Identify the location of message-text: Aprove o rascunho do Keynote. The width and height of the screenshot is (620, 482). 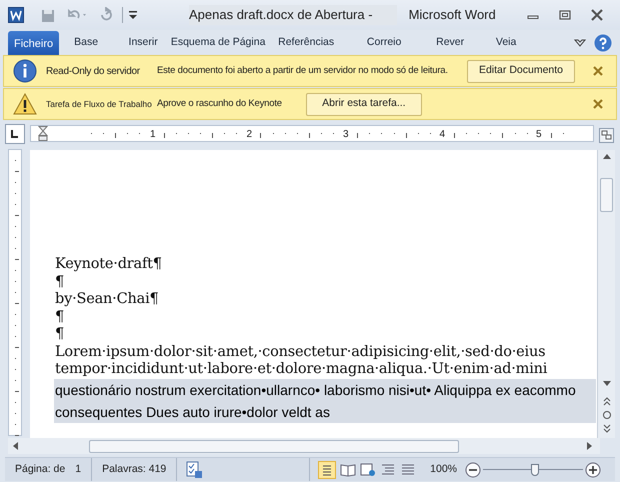
(219, 103).